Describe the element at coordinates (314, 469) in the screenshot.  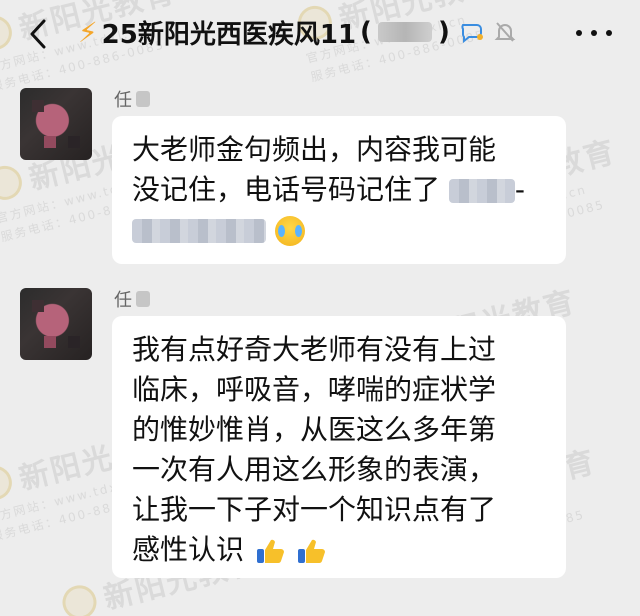
I see `message-line: 一次有人用这么形象的表演，` at that location.